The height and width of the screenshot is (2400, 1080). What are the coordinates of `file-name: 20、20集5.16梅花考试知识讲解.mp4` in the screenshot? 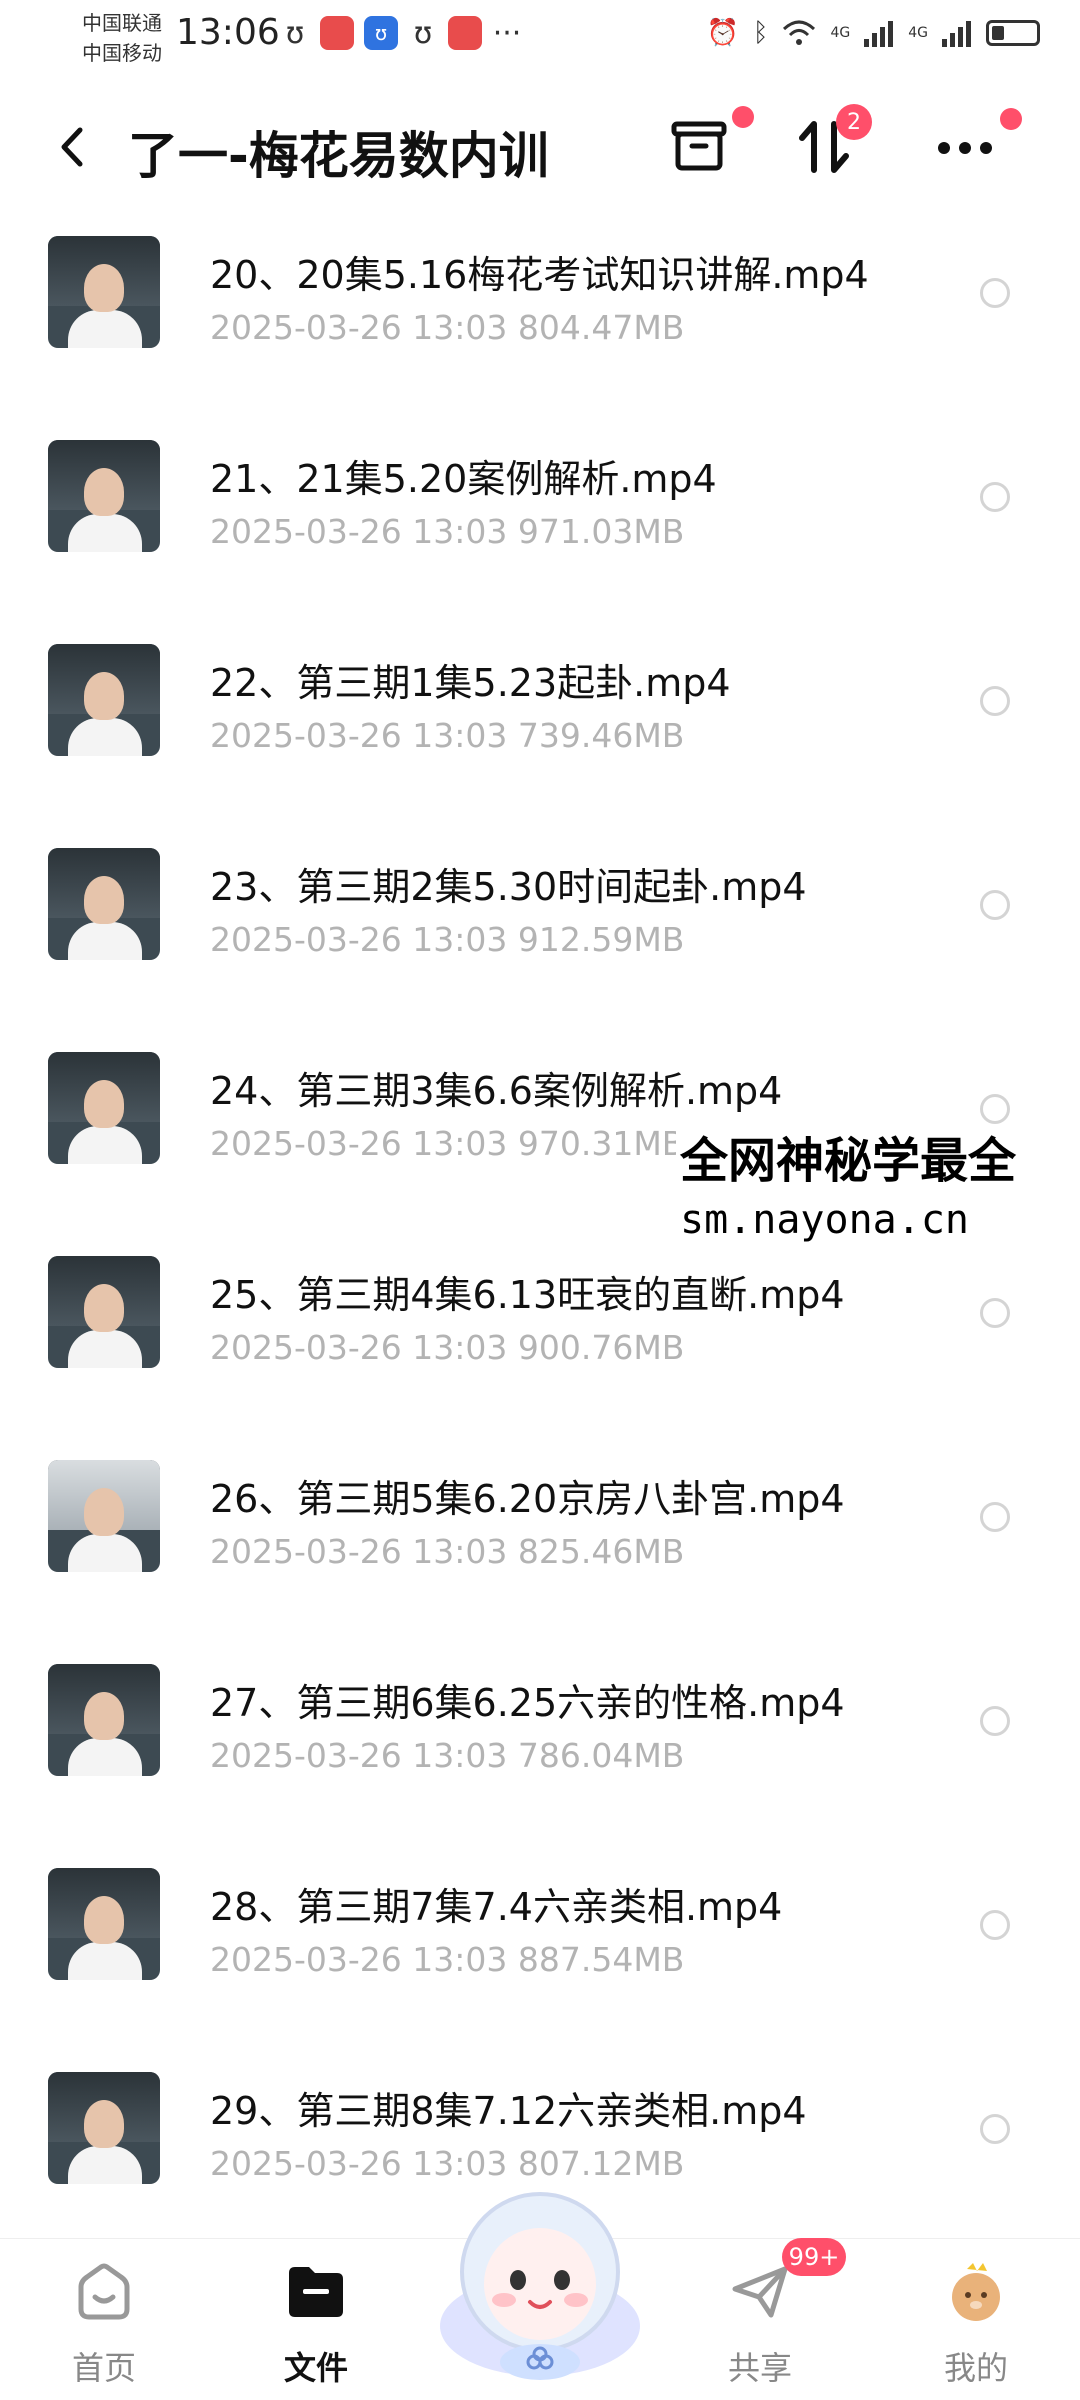 It's located at (539, 275).